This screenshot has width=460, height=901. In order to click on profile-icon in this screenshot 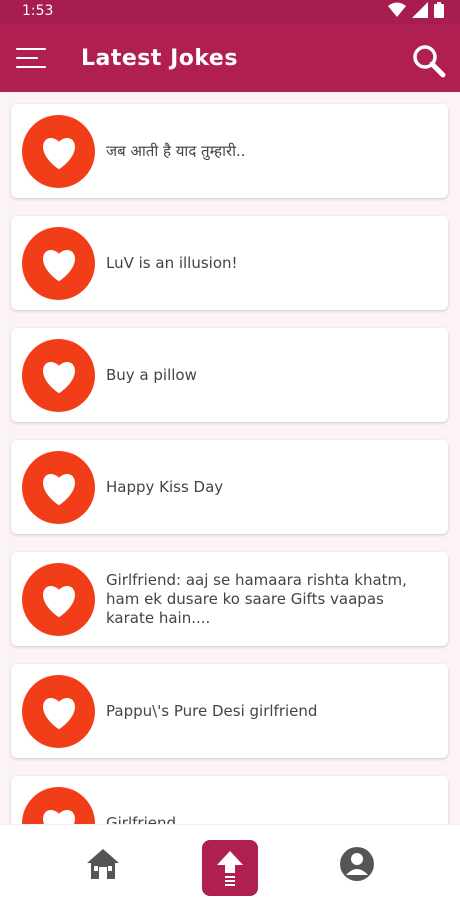, I will do `click(357, 864)`.